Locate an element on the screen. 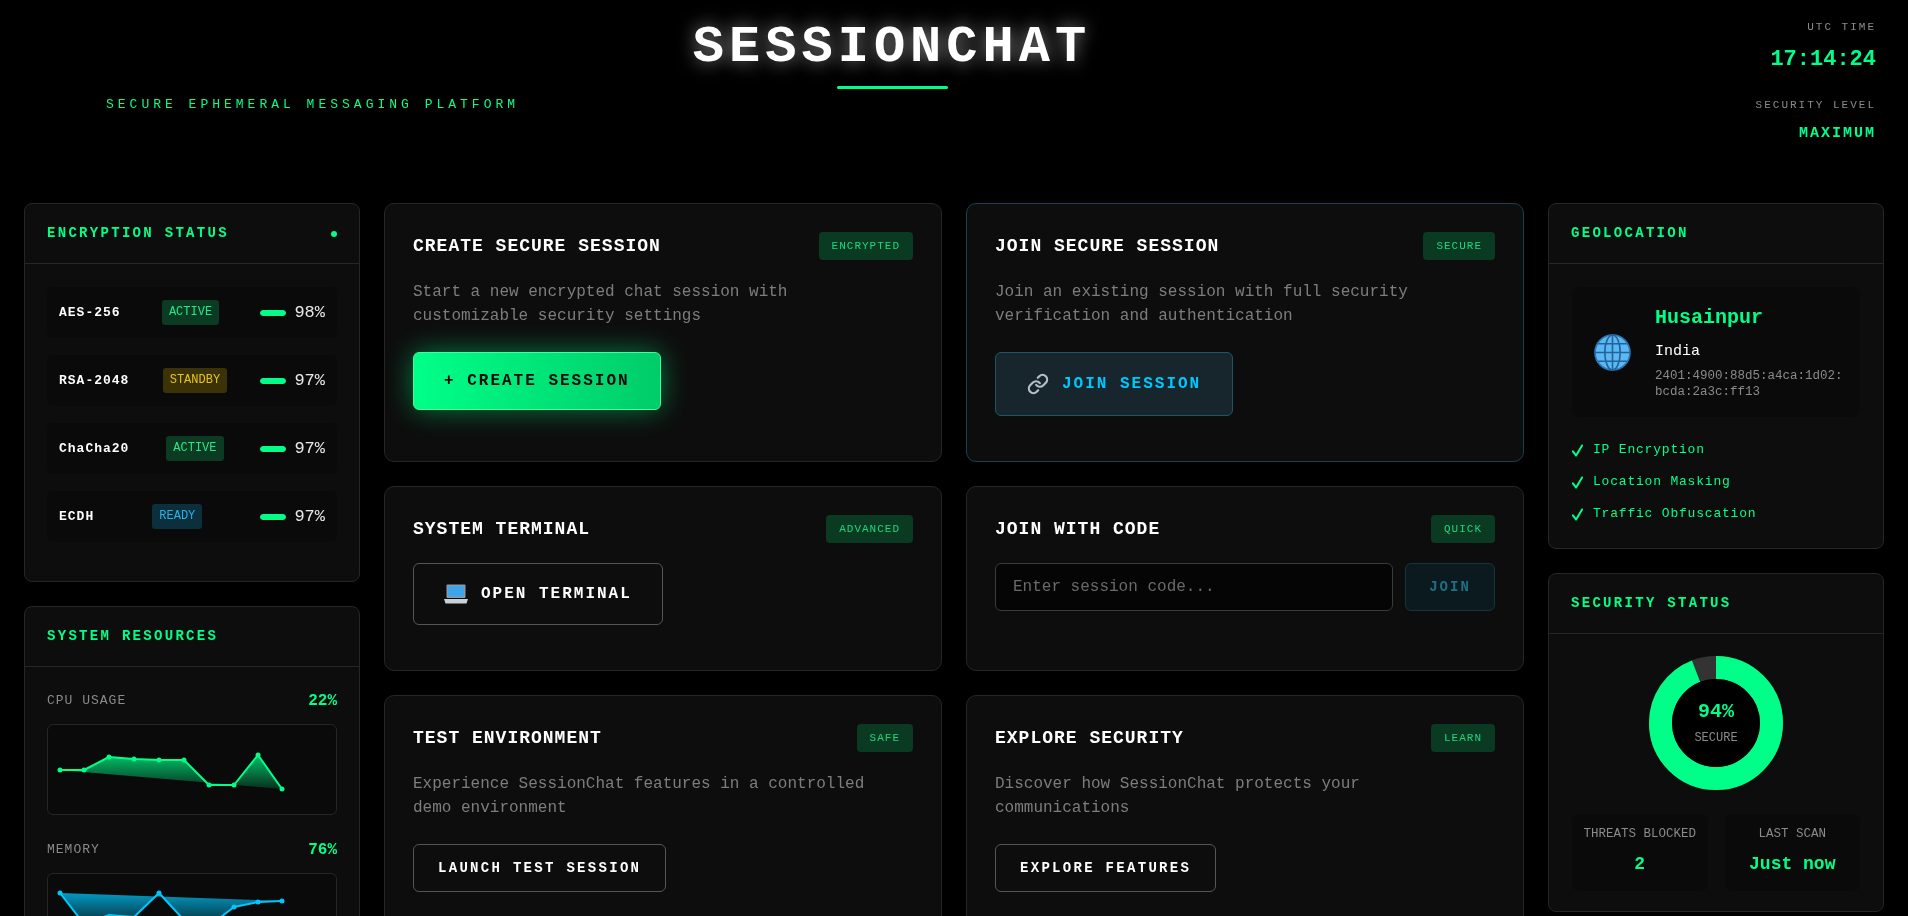 The image size is (1908, 916). panel-title: ENCRYPTION STATUS is located at coordinates (138, 233).